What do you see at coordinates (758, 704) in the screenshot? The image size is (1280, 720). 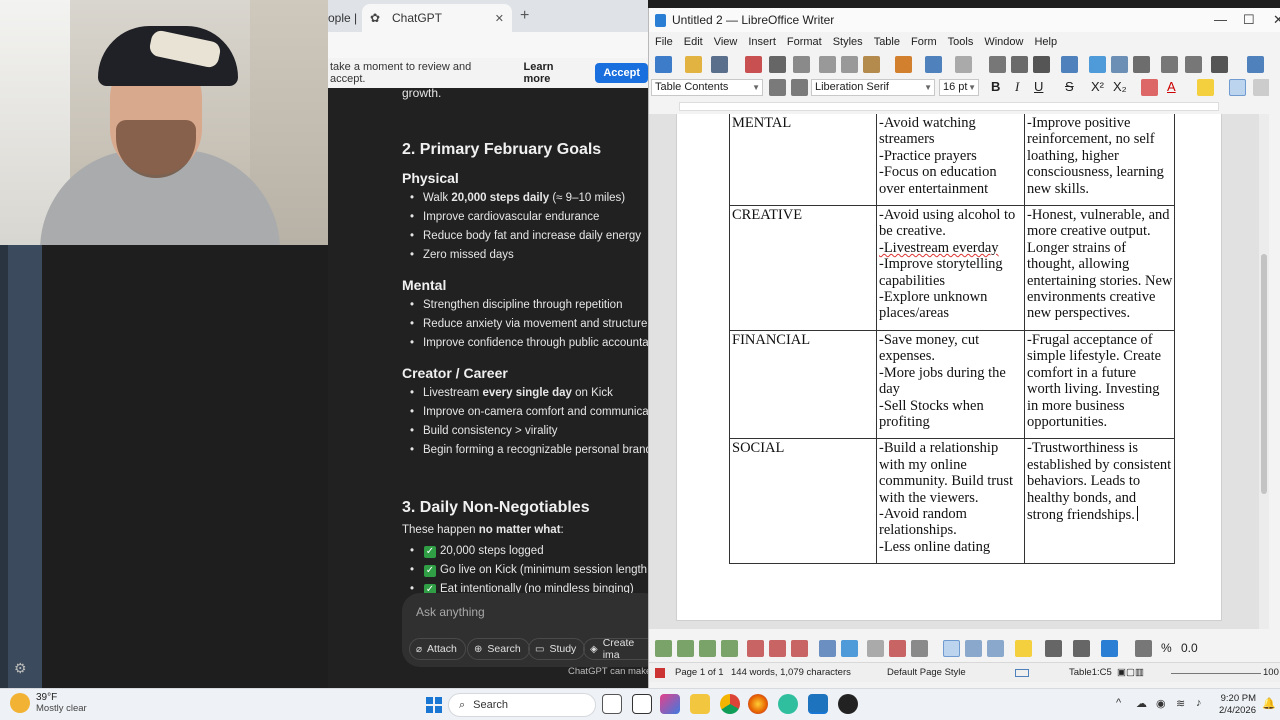 I see `firefox-app-icon` at bounding box center [758, 704].